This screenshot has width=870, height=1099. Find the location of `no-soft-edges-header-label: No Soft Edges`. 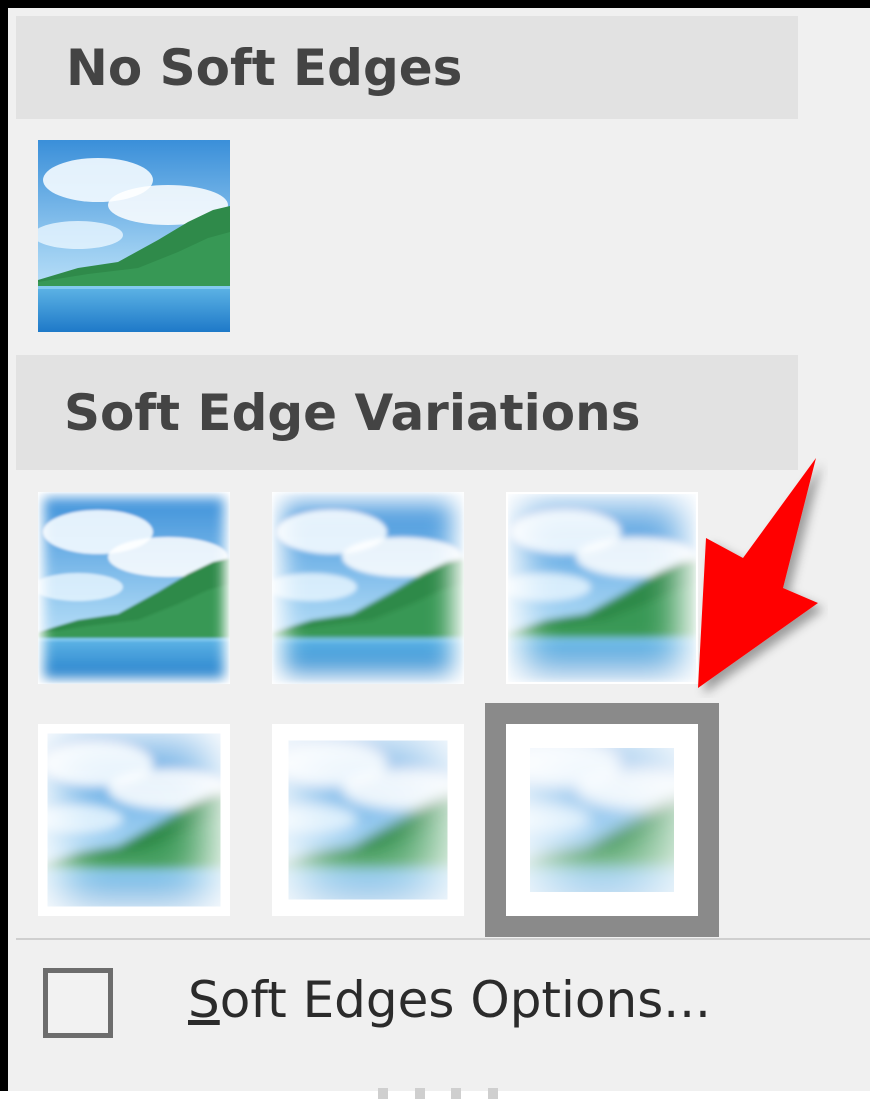

no-soft-edges-header-label: No Soft Edges is located at coordinates (264, 67).